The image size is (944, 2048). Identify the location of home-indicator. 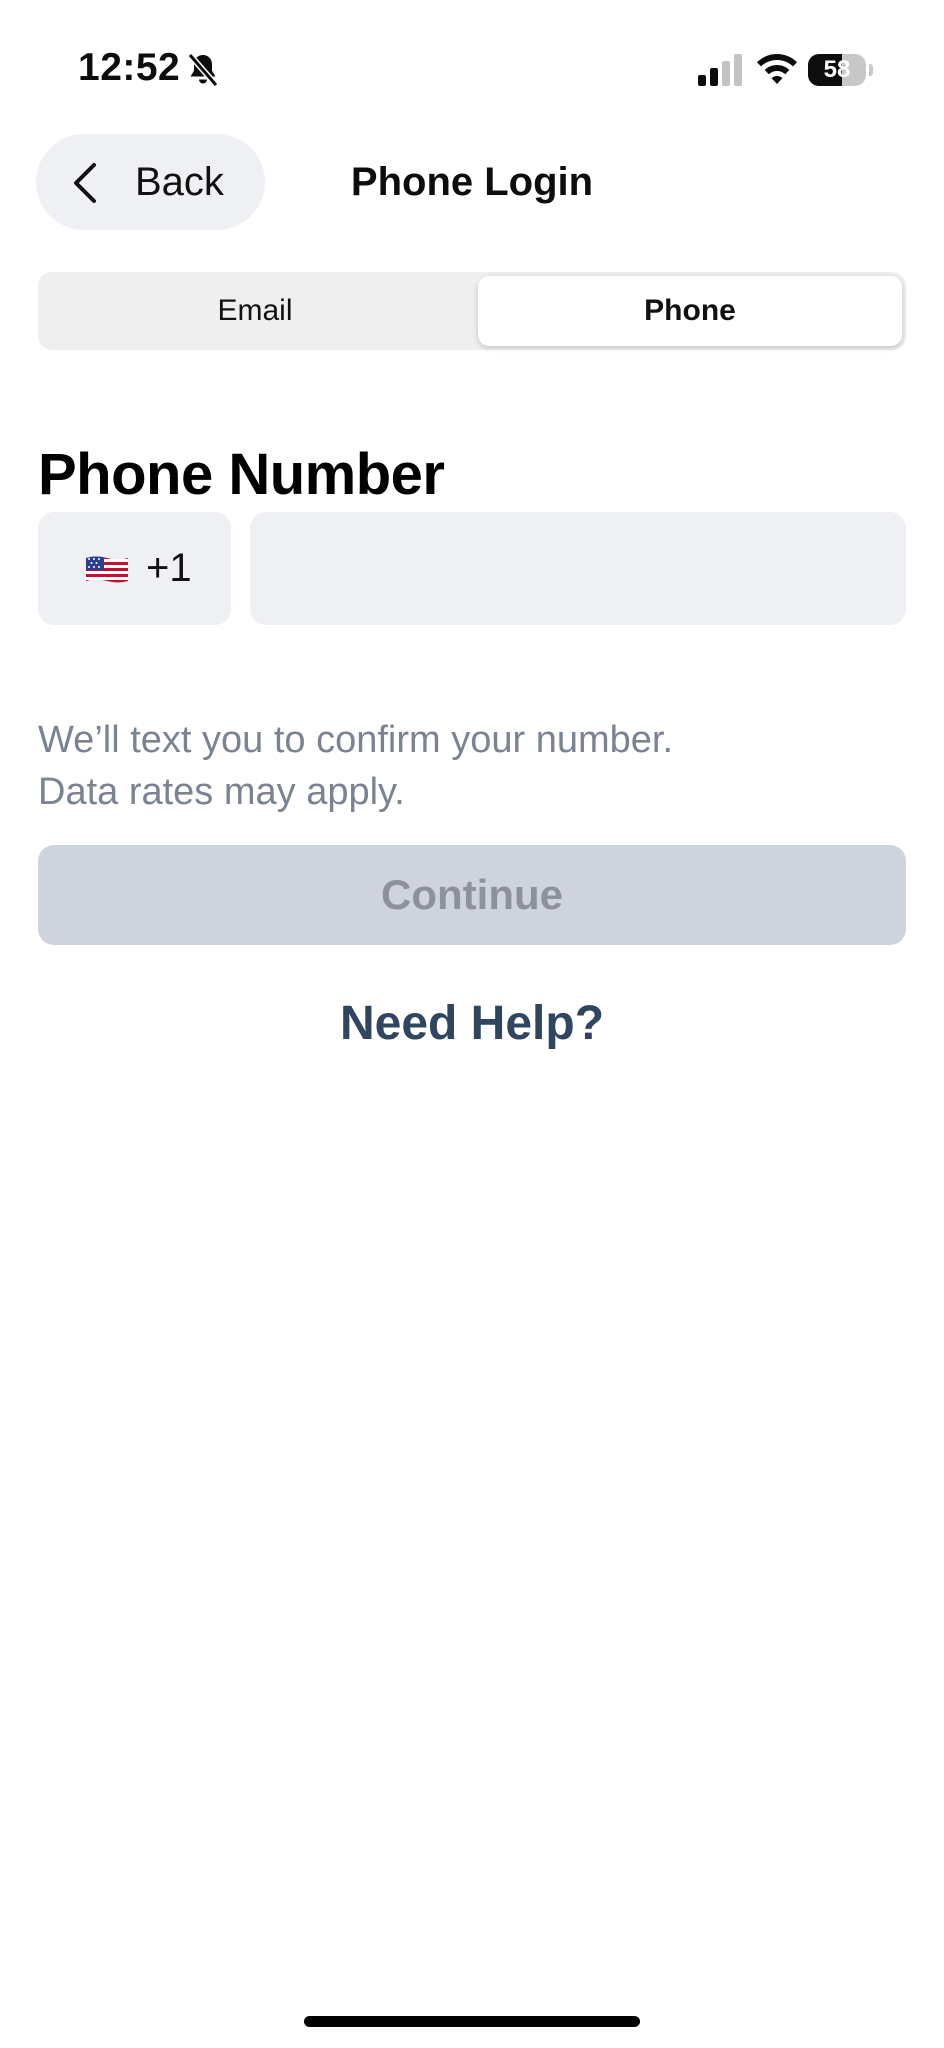
(472, 2021).